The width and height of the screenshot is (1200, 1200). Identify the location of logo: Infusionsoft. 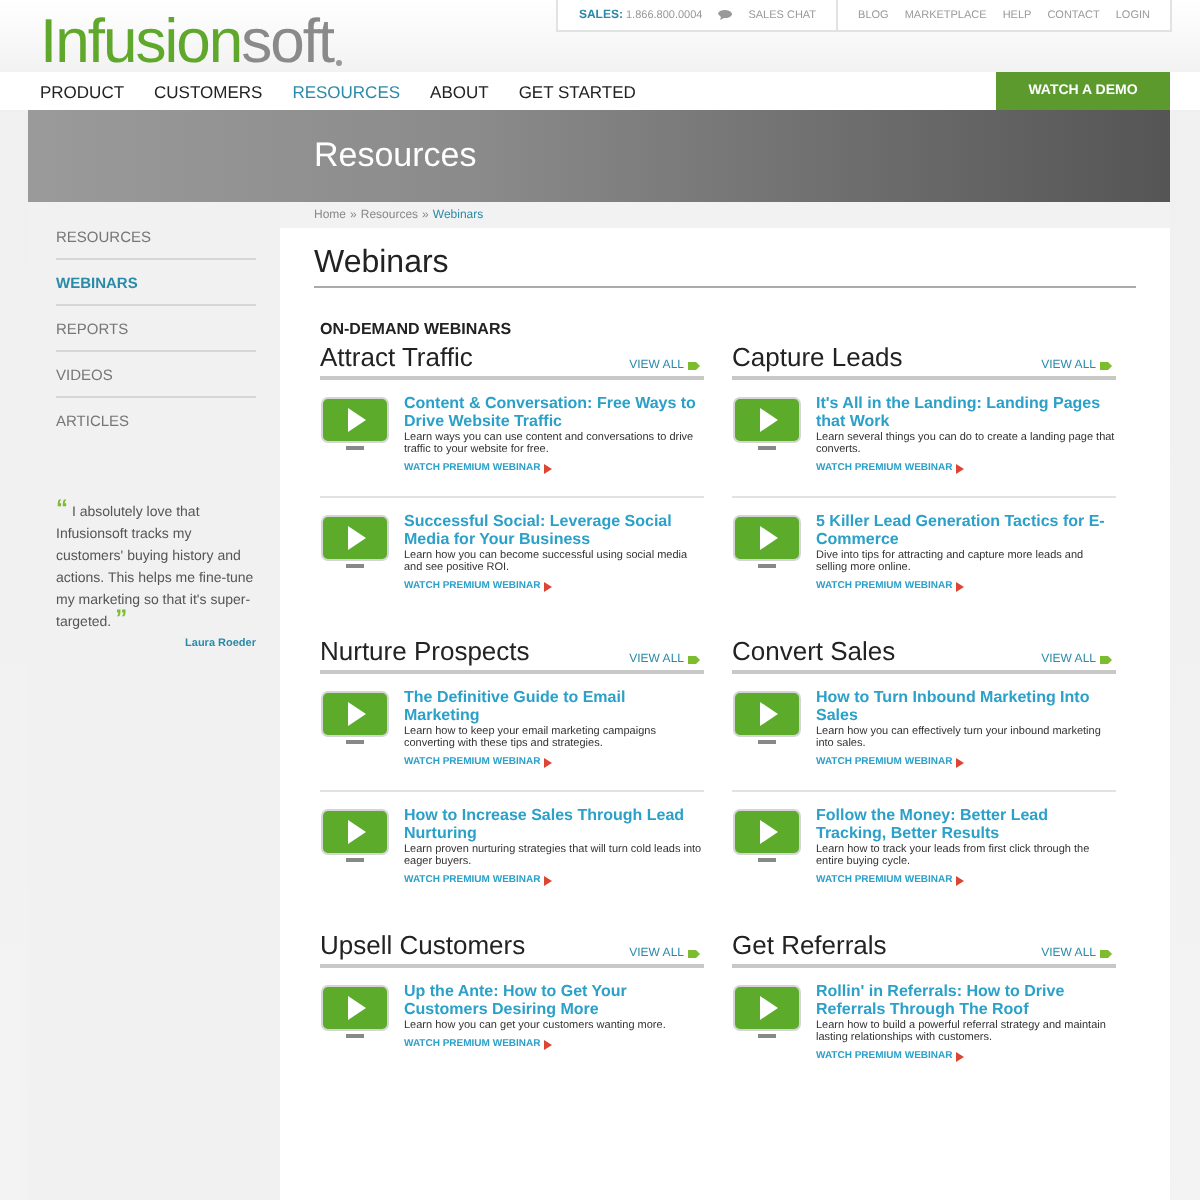
(191, 41).